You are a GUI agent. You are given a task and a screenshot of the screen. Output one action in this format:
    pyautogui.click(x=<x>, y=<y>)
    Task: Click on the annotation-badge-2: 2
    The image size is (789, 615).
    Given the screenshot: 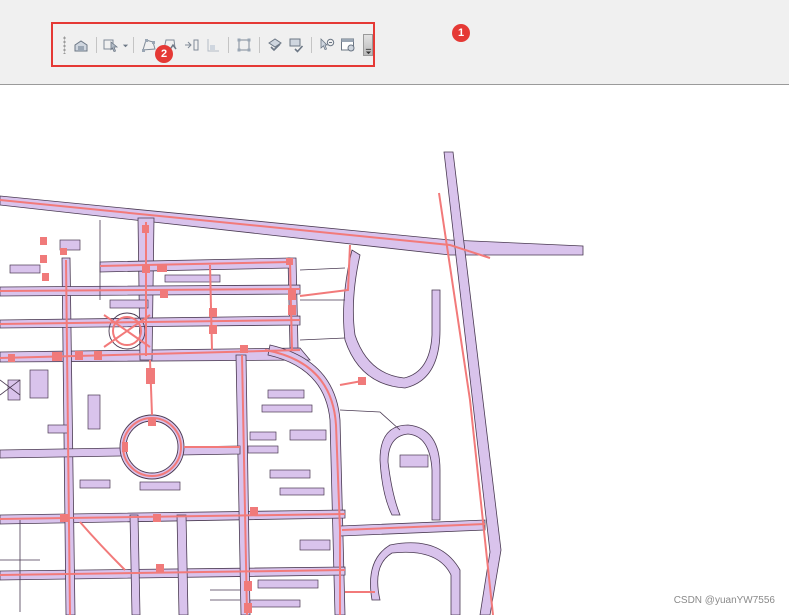 What is the action you would take?
    pyautogui.click(x=164, y=54)
    